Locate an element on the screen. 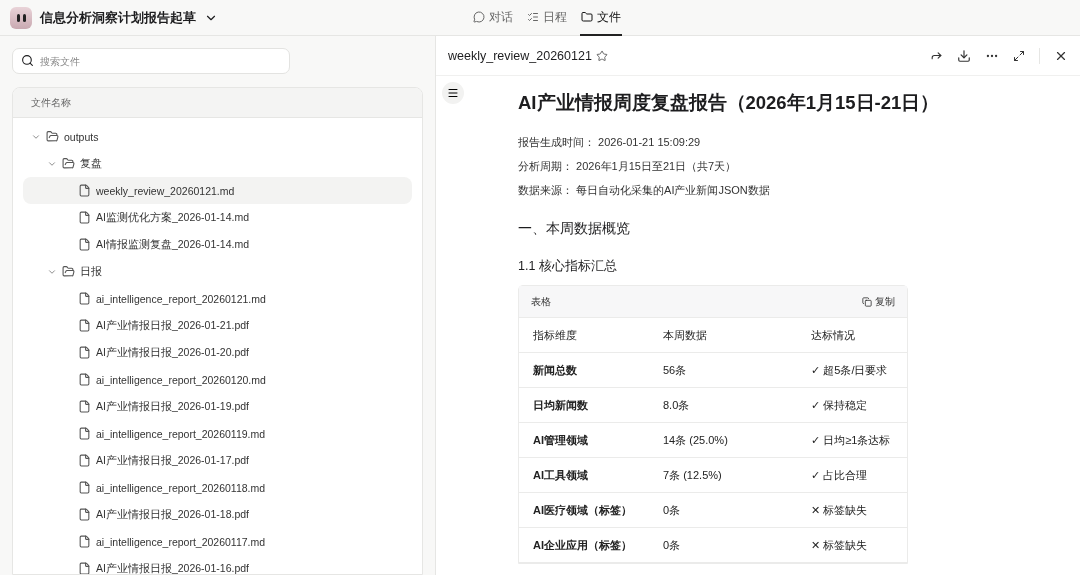 The height and width of the screenshot is (575, 1080). file-name: AI产业情报日报_2026-01-19.pdf is located at coordinates (172, 406).